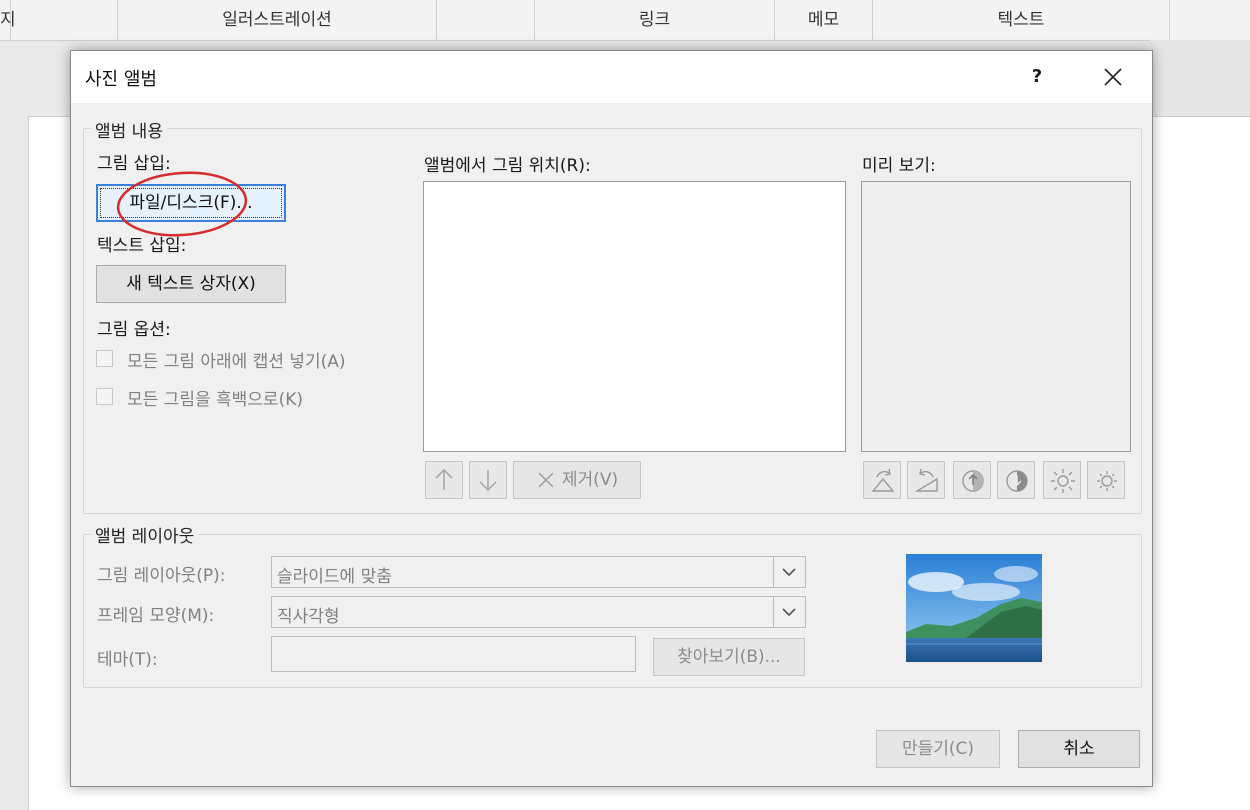 Image resolution: width=1250 pixels, height=810 pixels. I want to click on brightness-up-icon, so click(1063, 481).